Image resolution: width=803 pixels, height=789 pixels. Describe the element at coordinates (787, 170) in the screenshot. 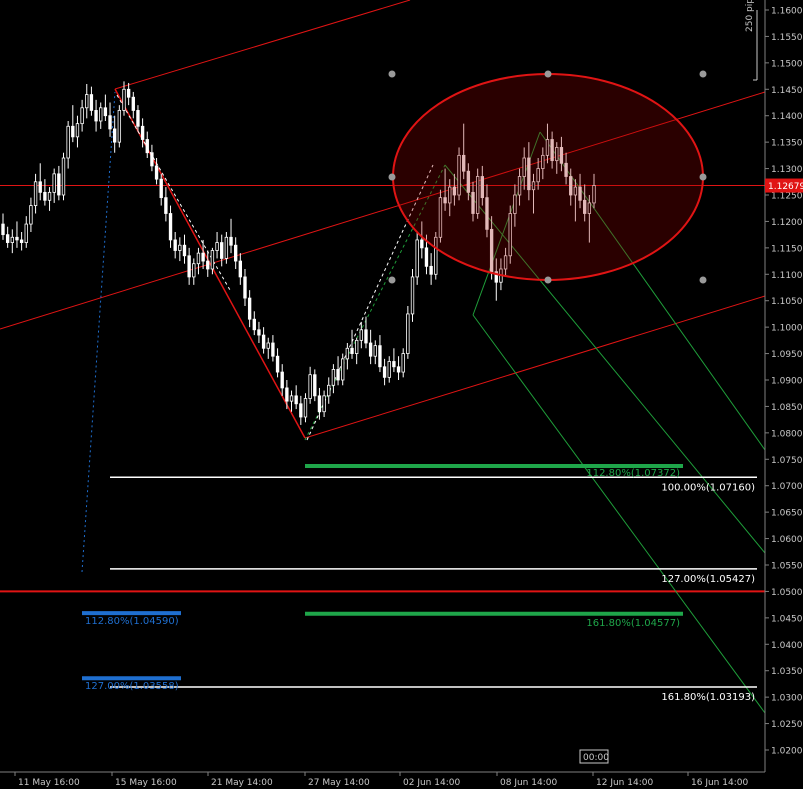

I see `price-tick-label: 1.13000` at that location.